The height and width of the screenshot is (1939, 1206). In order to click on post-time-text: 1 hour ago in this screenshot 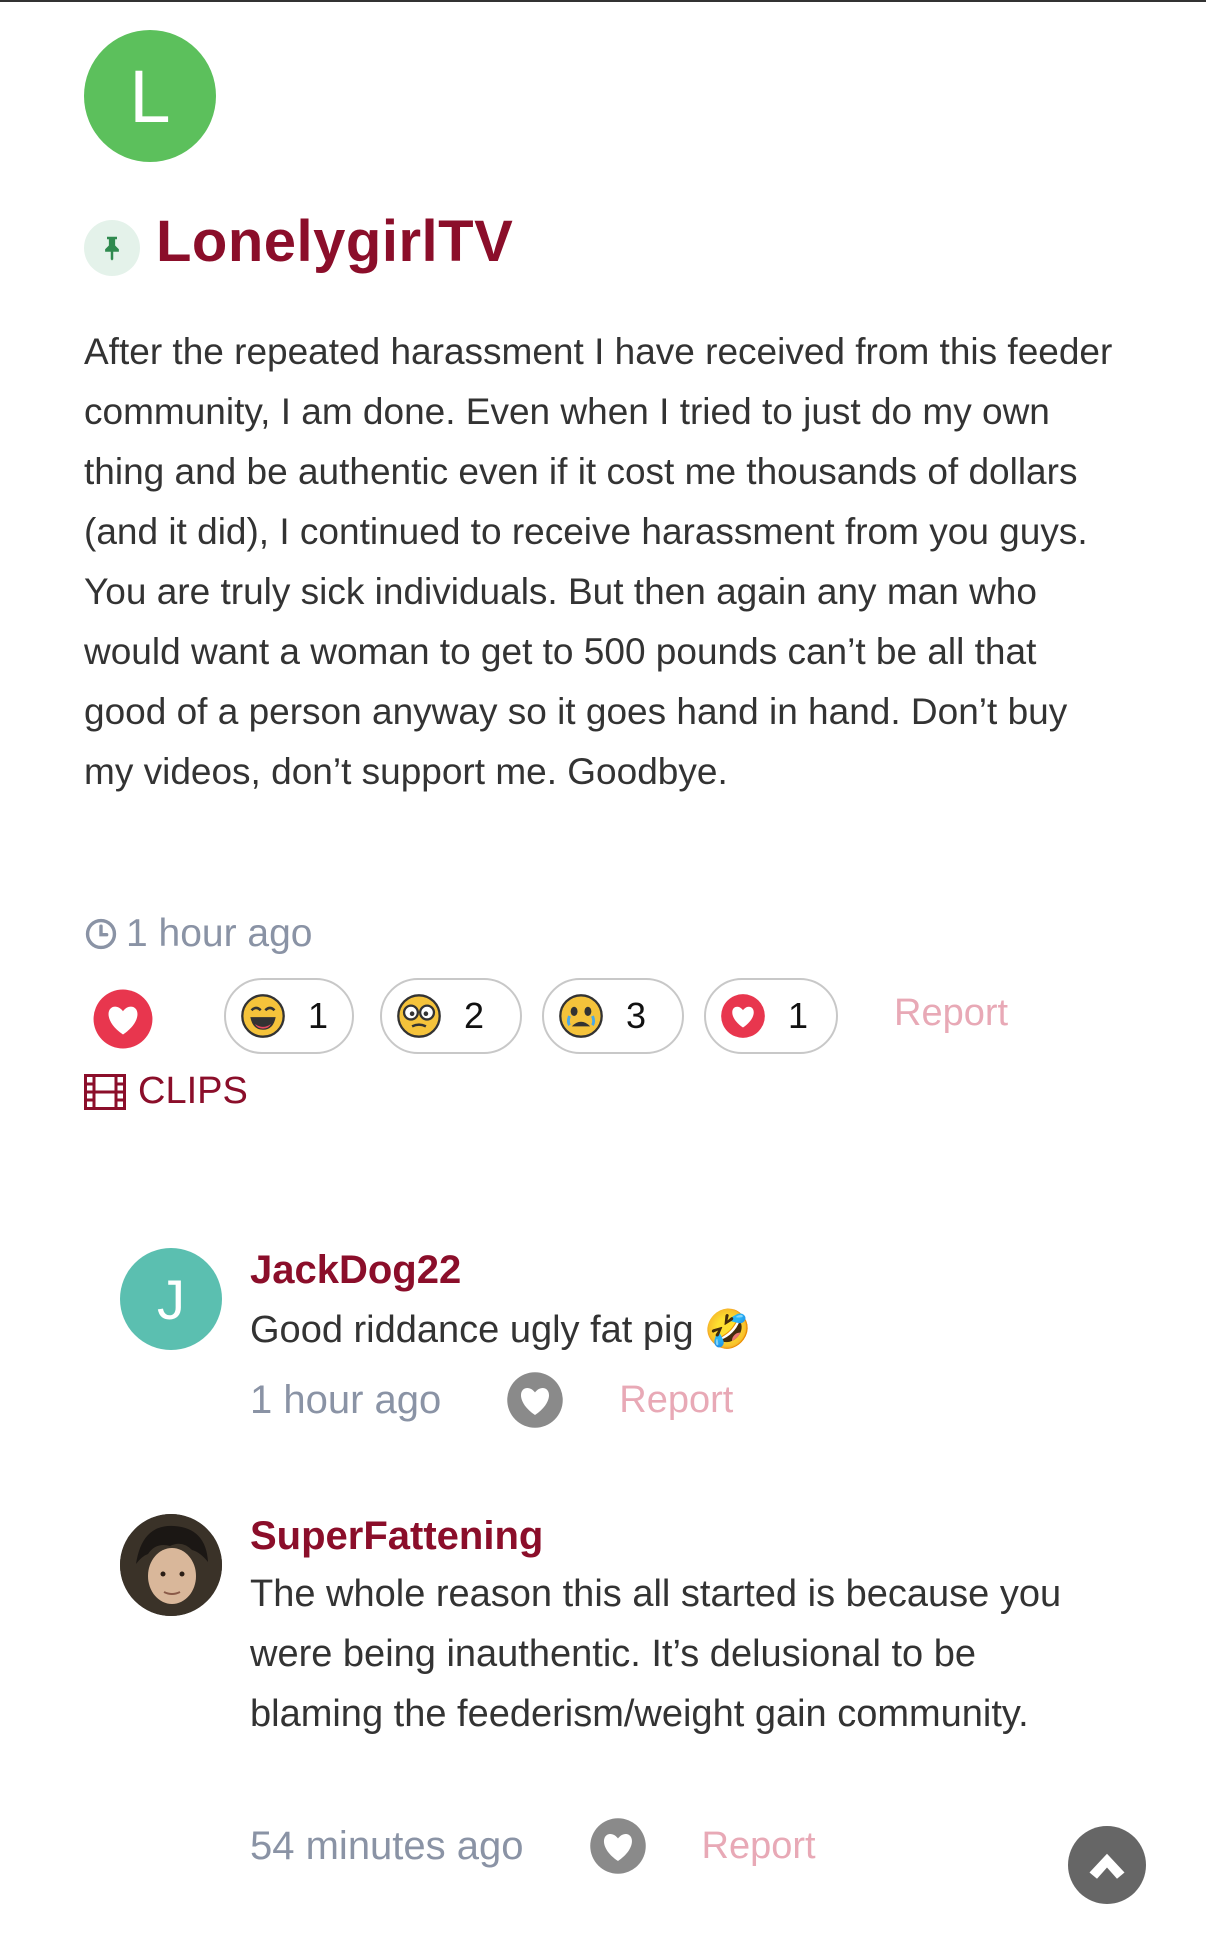, I will do `click(219, 933)`.